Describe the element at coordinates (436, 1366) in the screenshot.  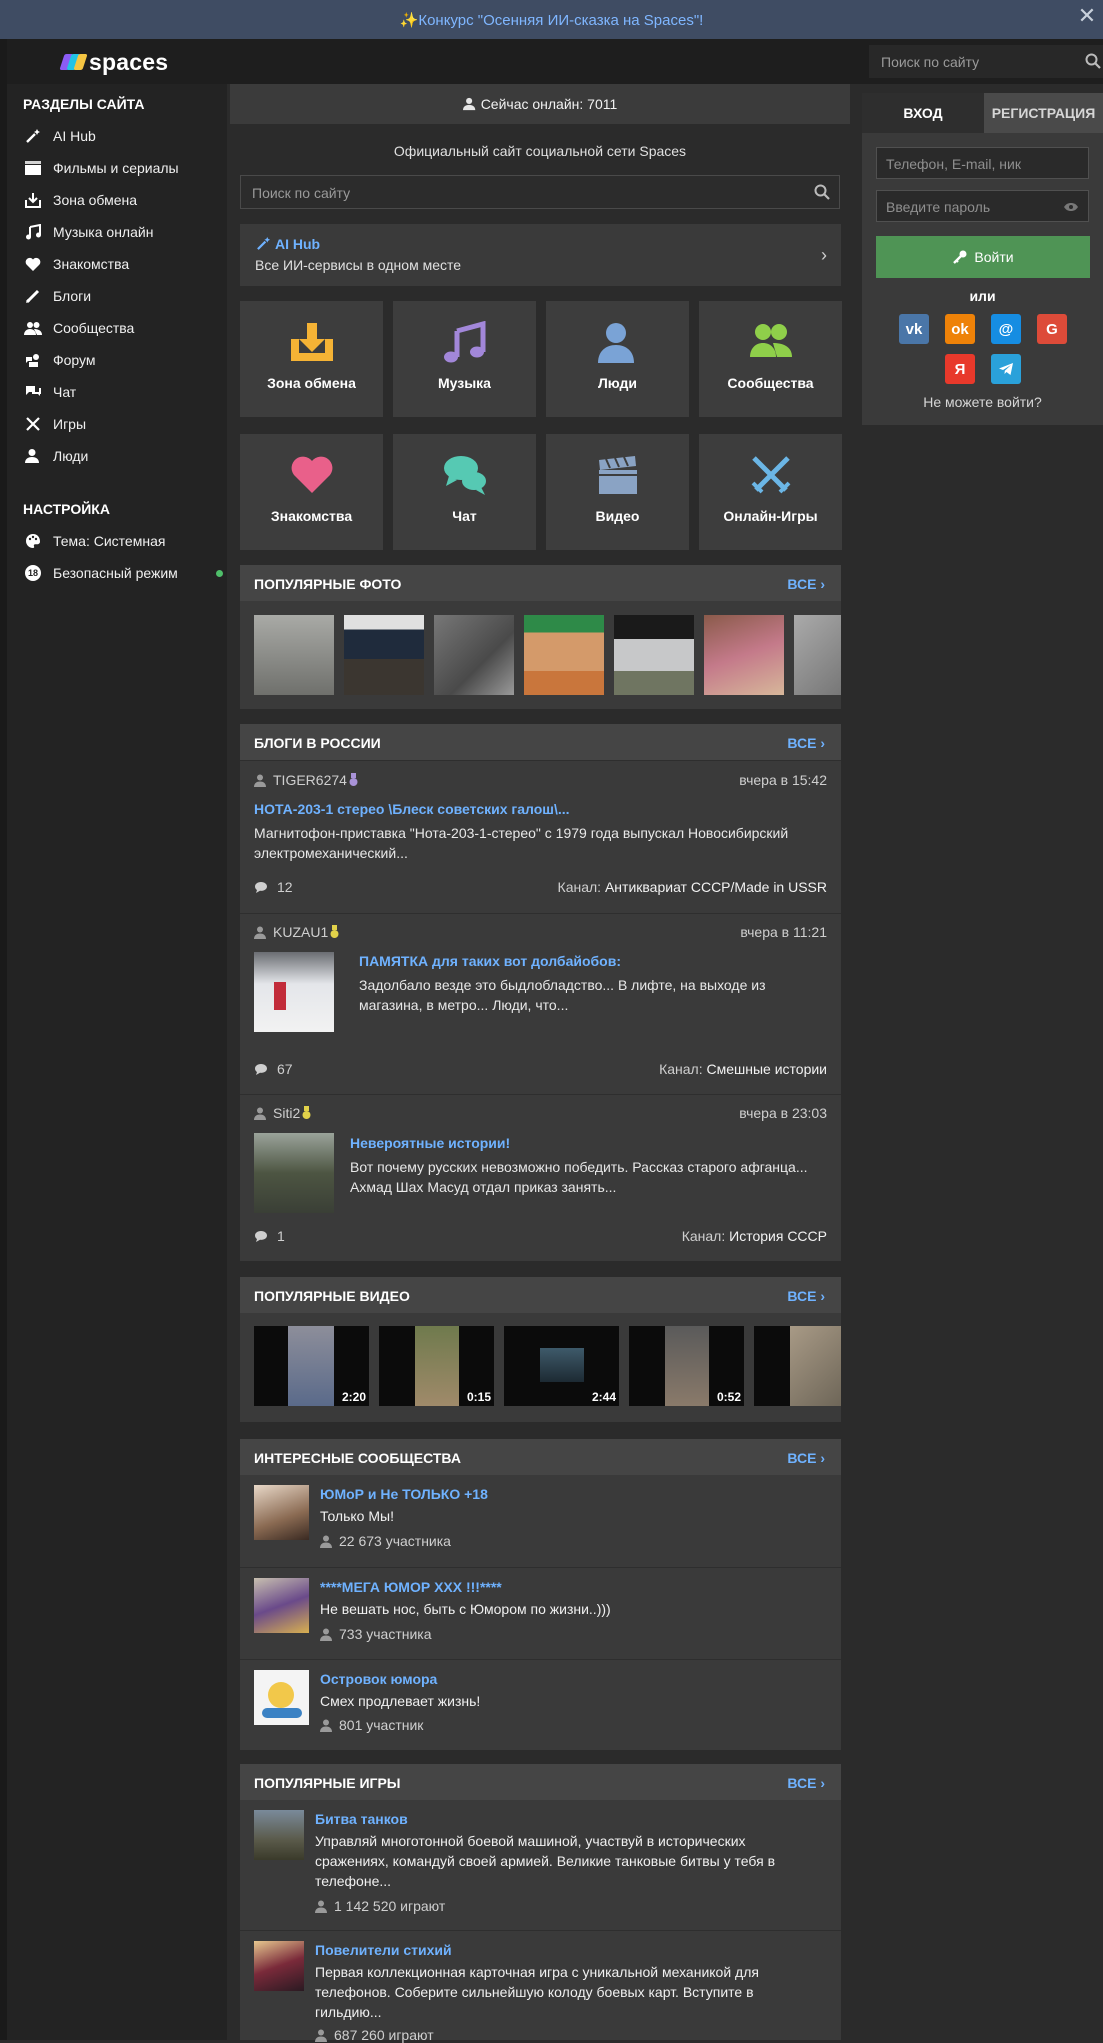
I see `video-thumb: 0:15` at that location.